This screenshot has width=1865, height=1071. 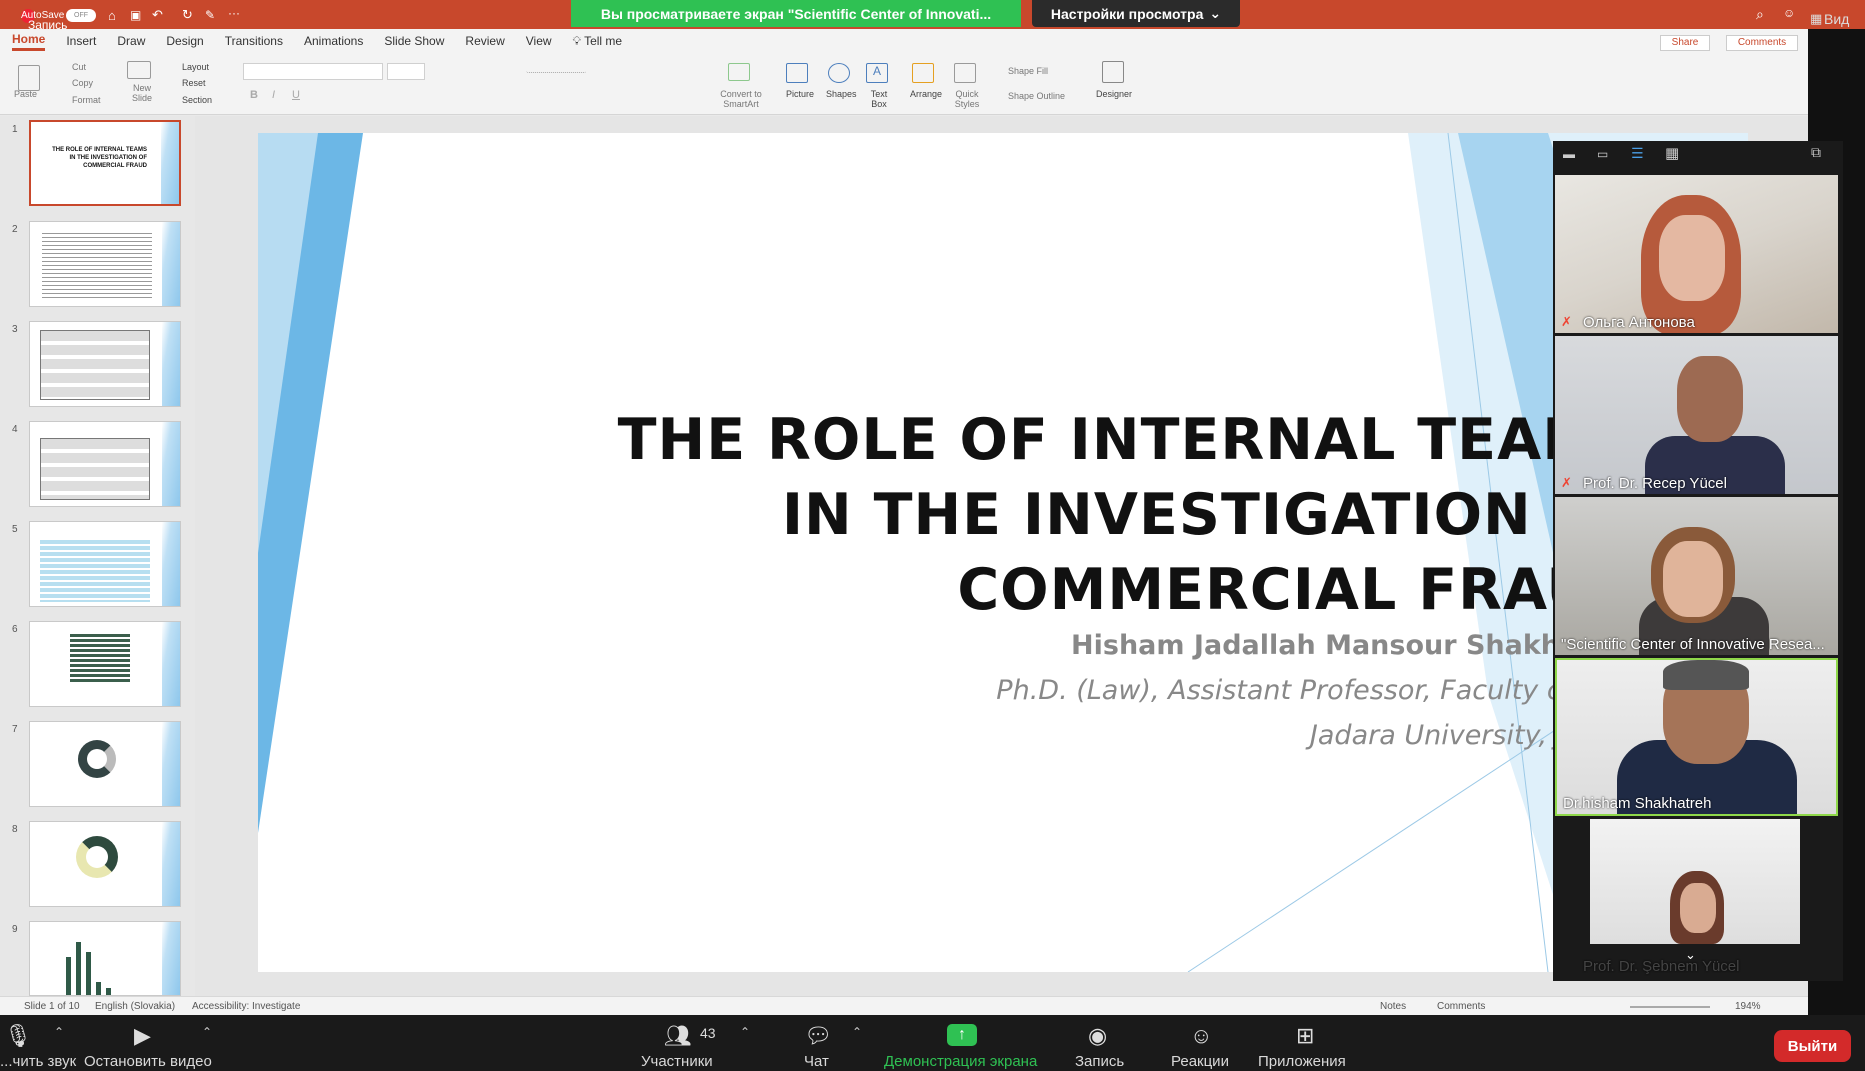 What do you see at coordinates (18, 1036) in the screenshot?
I see `mic-icon: 🎙︎` at bounding box center [18, 1036].